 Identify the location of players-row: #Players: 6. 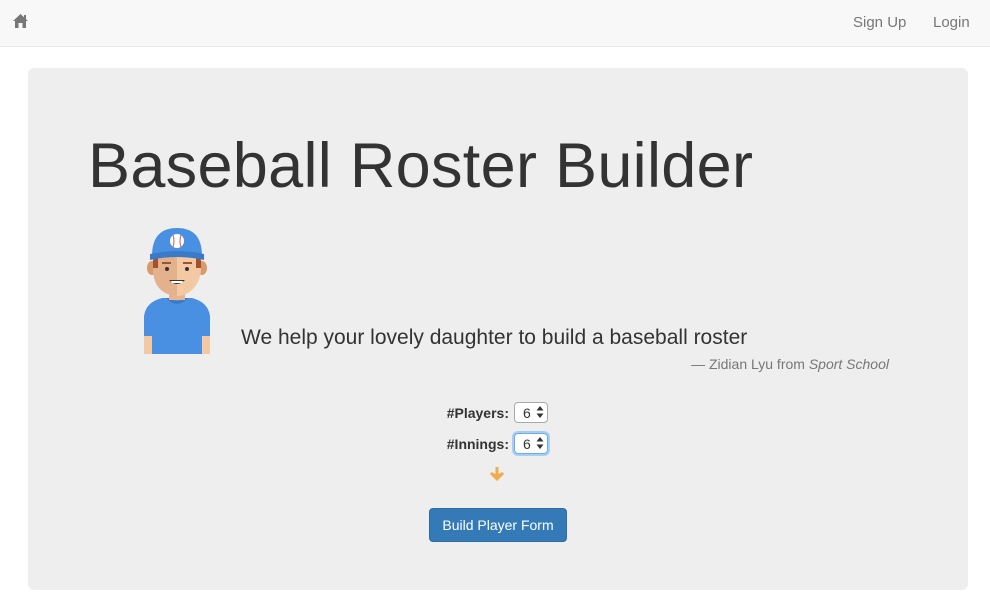
(498, 413).